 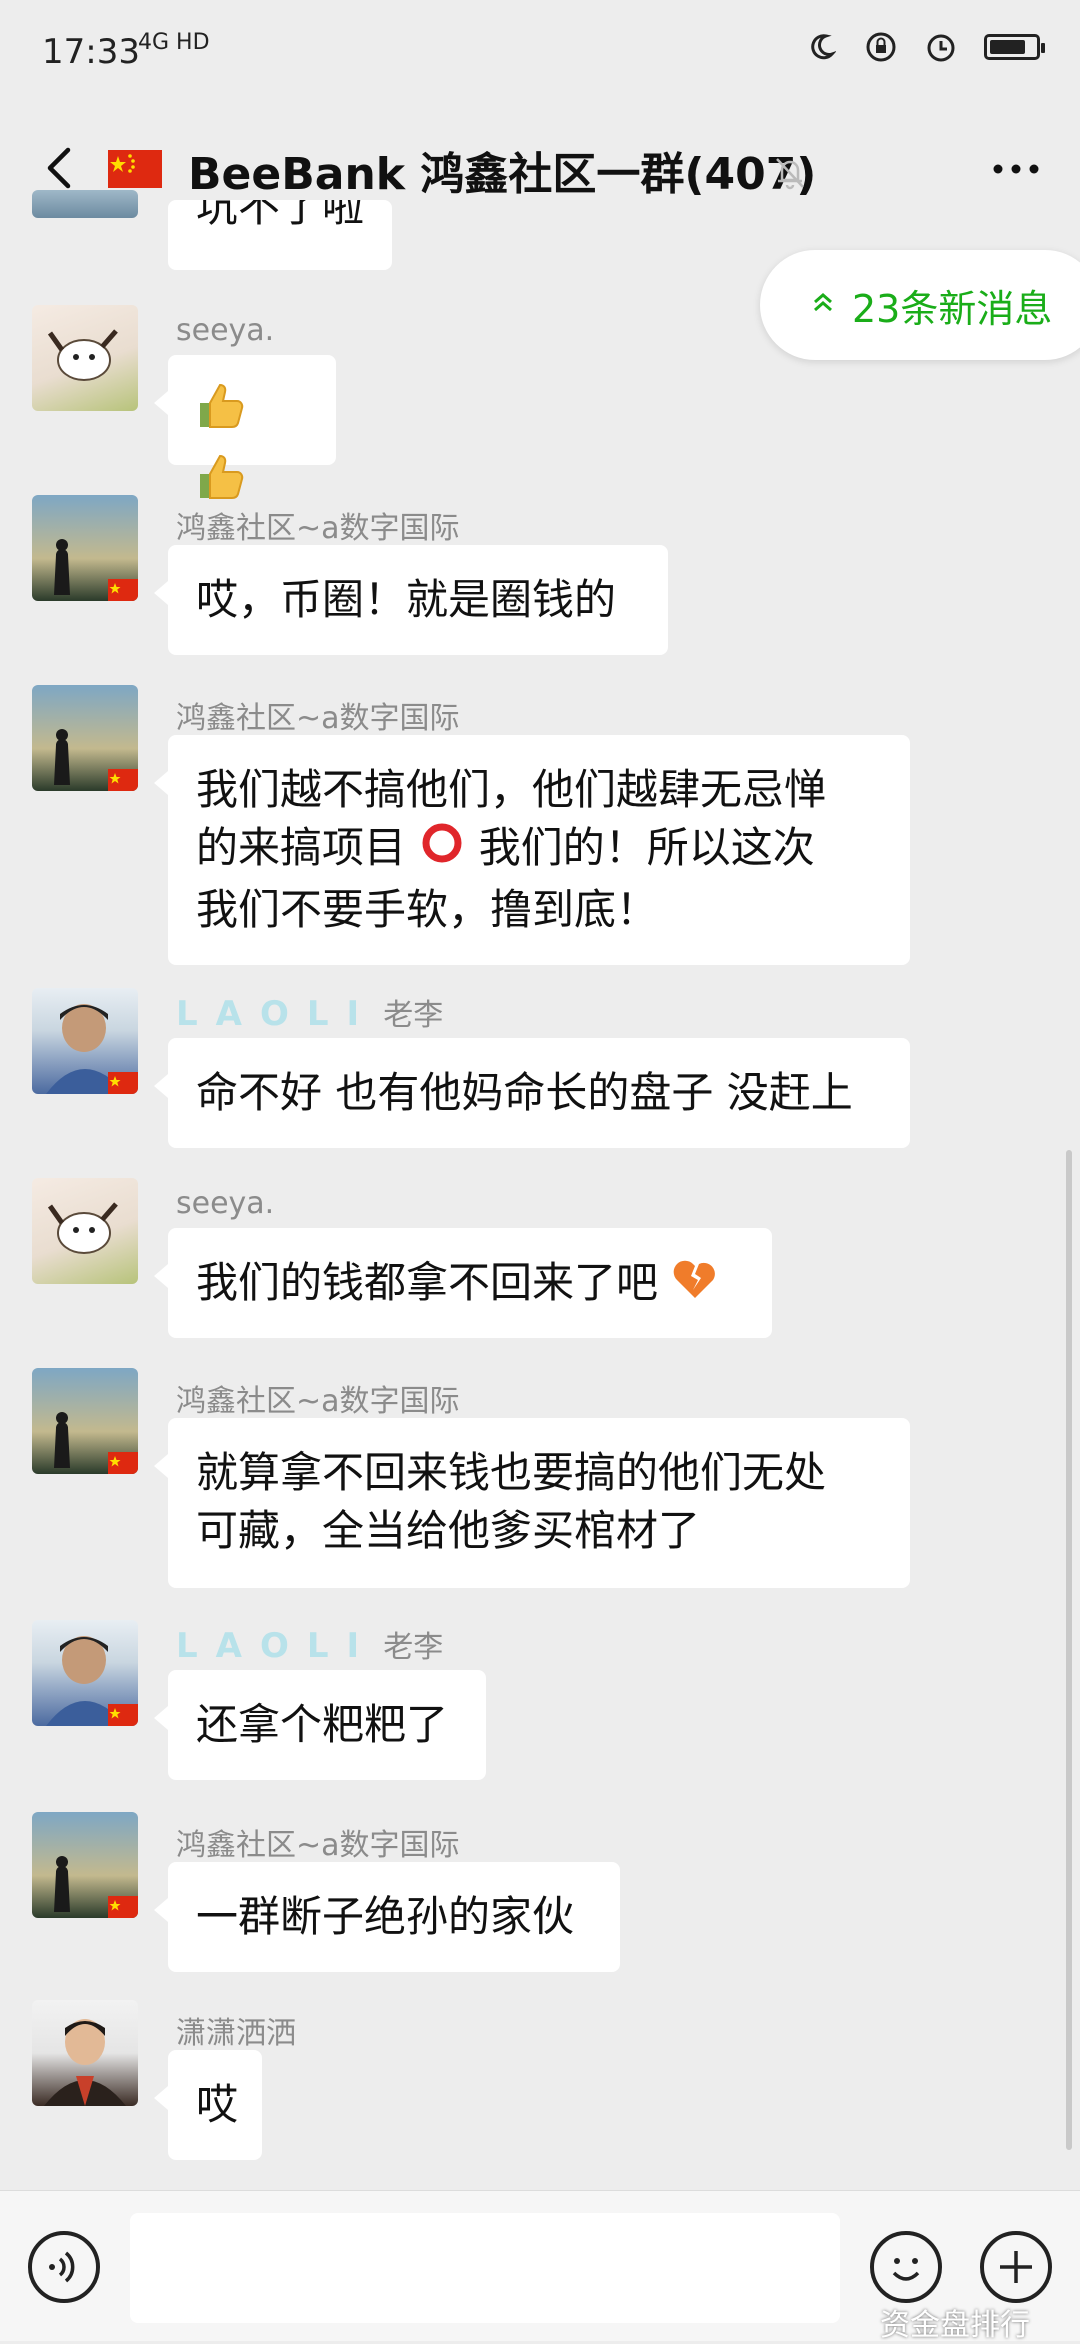 I want to click on new-messages-button: 23条新消息, so click(x=920, y=305).